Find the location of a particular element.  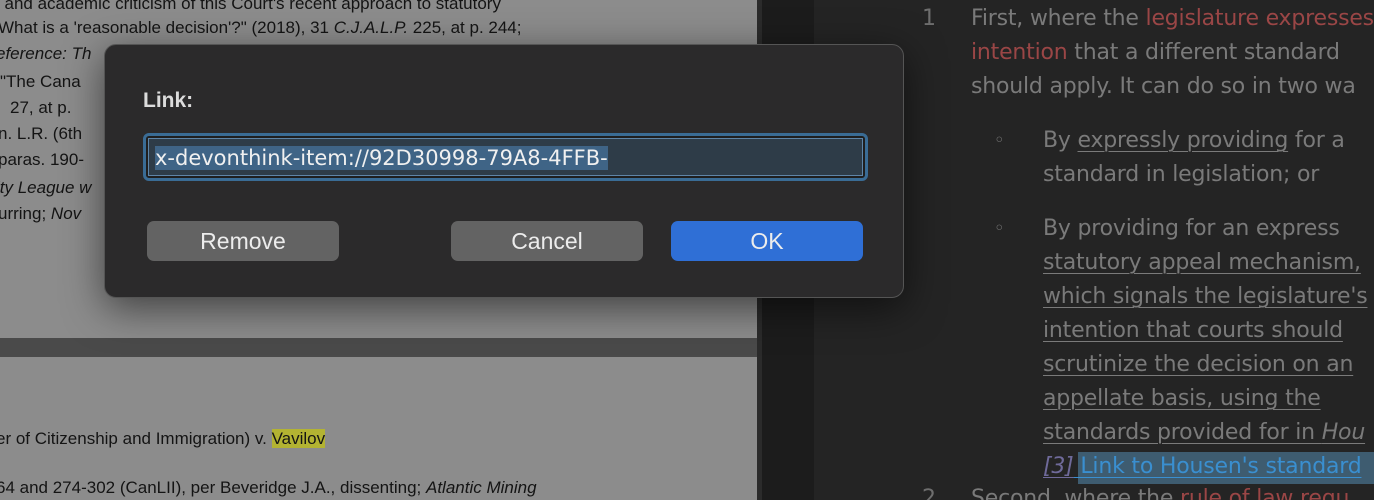

expressly-providing-link: expressly providing is located at coordinates (1183, 140).